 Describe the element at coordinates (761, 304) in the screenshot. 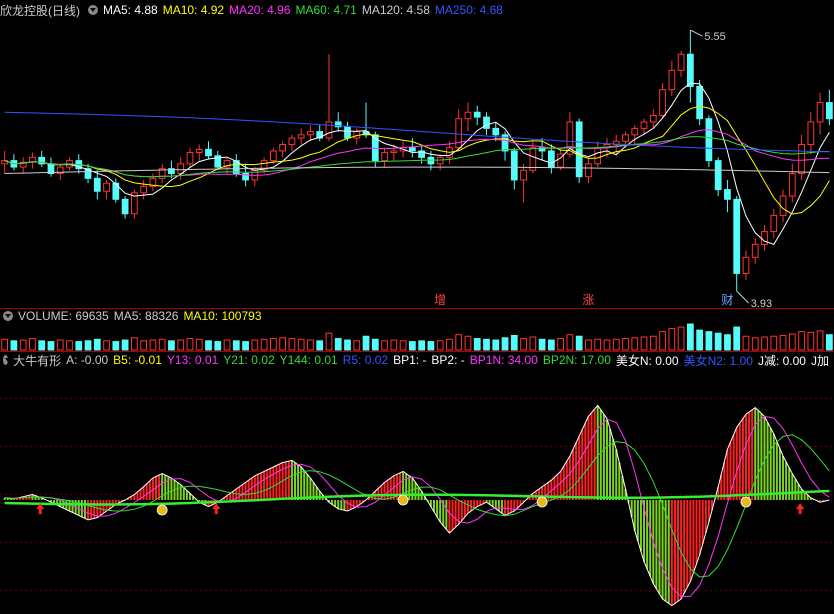

I see `low-price-label: 3.93` at that location.